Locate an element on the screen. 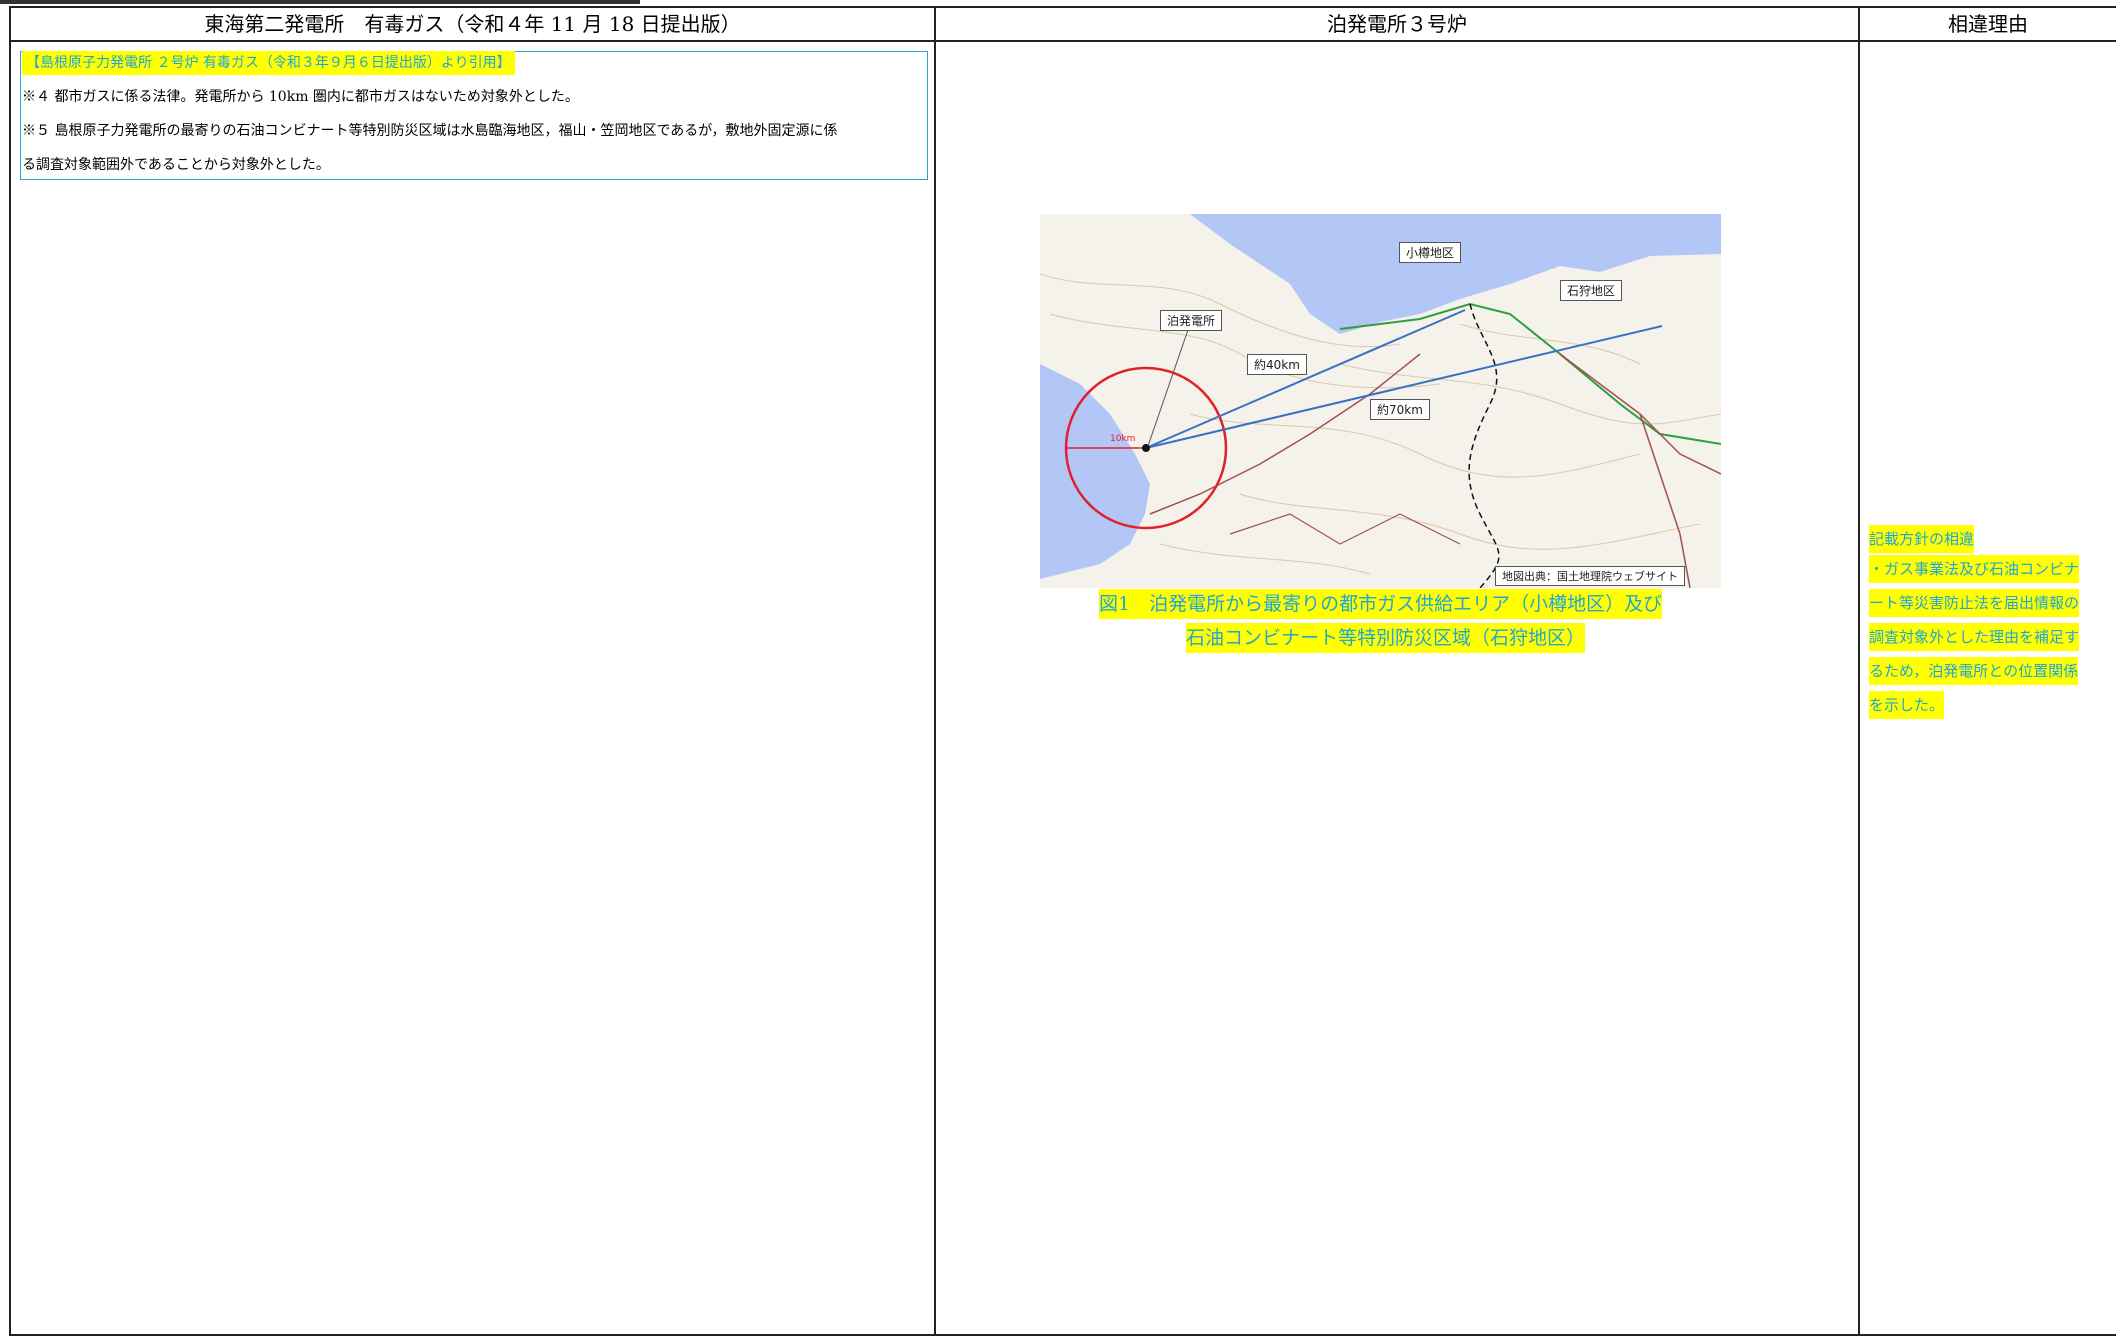 The height and width of the screenshot is (1336, 2116). reason-line4: 調査対象外とした理由を補足す is located at coordinates (1974, 637).